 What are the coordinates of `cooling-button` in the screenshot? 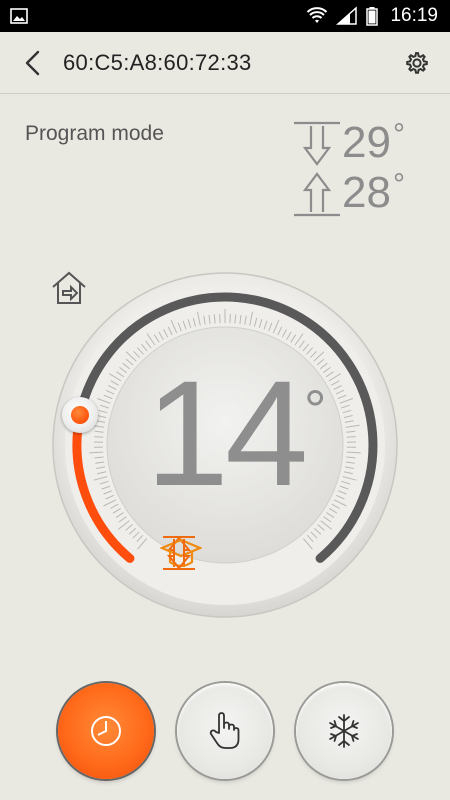 It's located at (344, 731).